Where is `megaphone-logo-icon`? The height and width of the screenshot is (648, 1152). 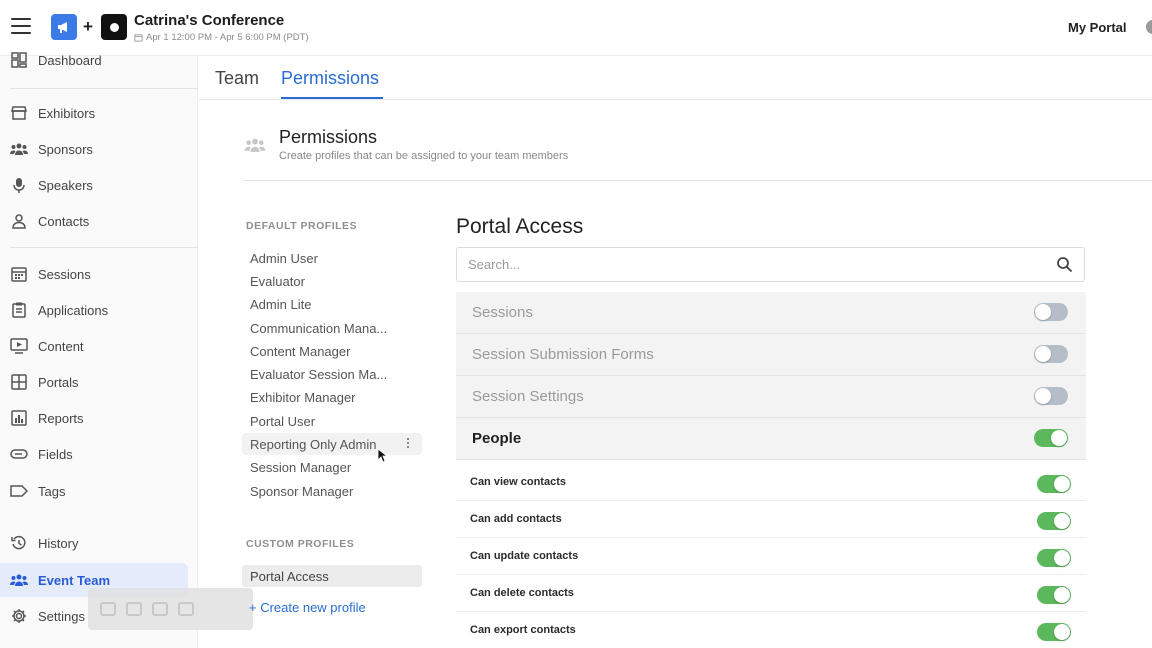 megaphone-logo-icon is located at coordinates (64, 27).